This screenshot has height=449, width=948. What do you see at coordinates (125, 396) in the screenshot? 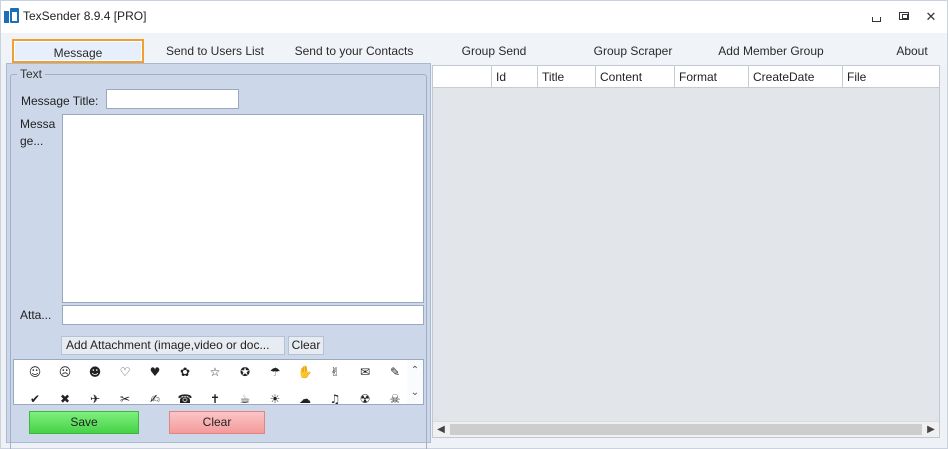
I see `emoji-scissors-icon: ✂` at bounding box center [125, 396].